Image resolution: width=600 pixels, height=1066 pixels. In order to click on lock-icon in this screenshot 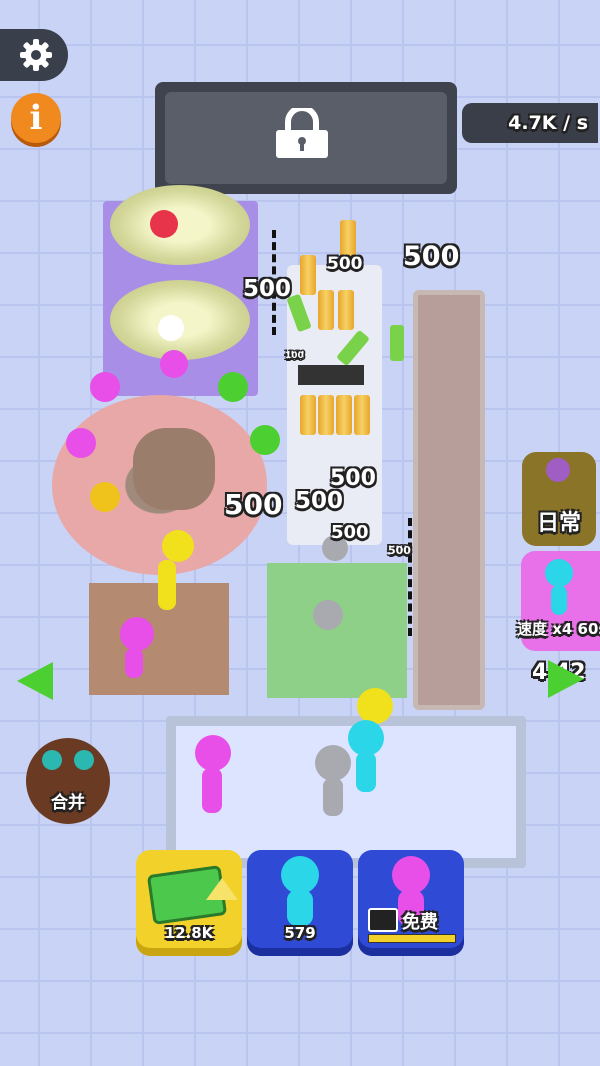, I will do `click(302, 133)`.